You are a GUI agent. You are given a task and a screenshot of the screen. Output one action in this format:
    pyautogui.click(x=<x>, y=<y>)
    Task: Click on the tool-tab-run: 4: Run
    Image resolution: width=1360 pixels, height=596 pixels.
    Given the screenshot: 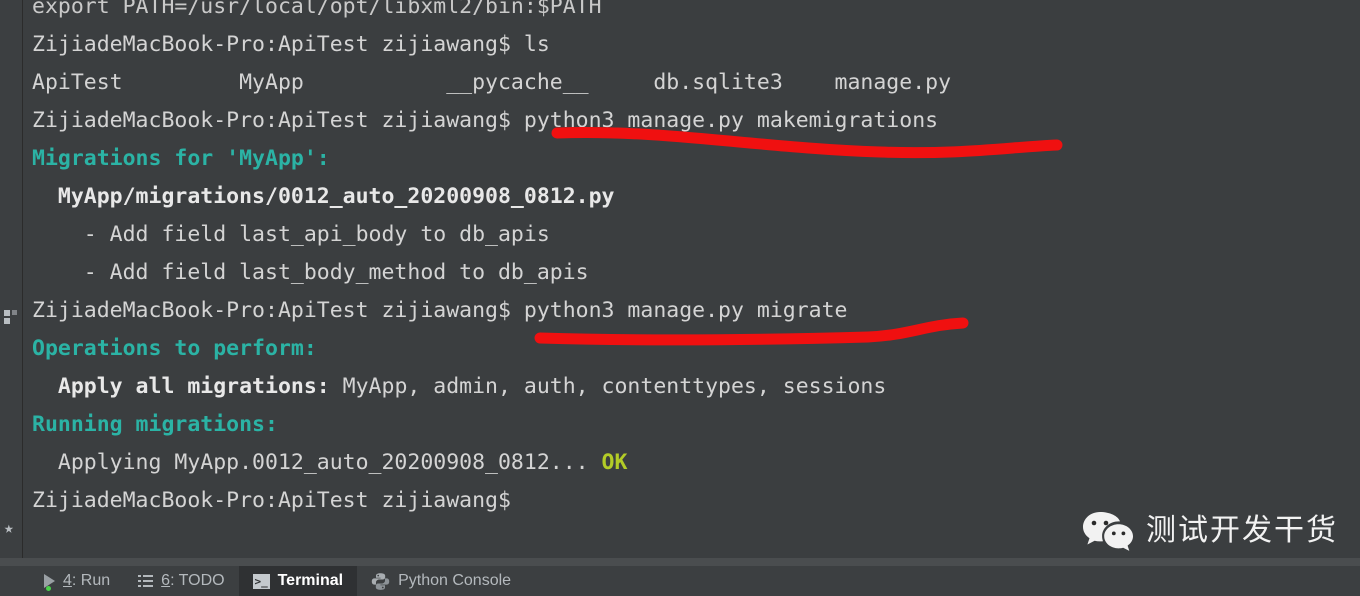 What is the action you would take?
    pyautogui.click(x=77, y=581)
    